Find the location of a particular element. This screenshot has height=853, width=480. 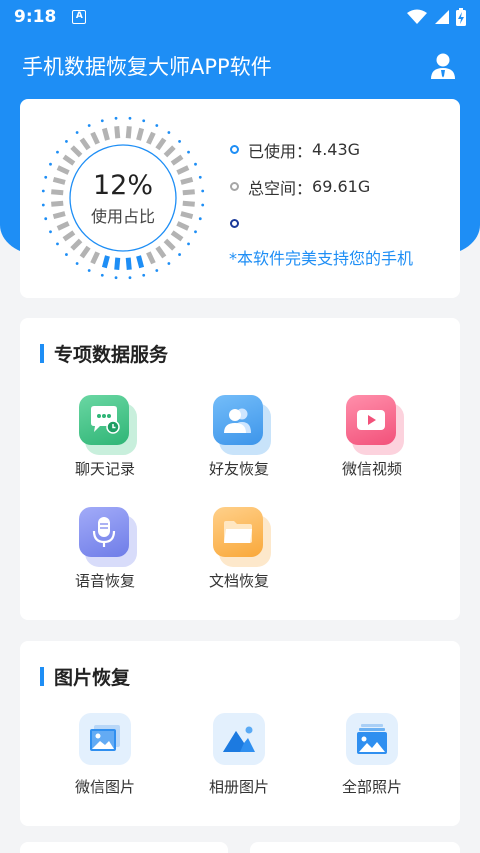

total-dot is located at coordinates (234, 186).